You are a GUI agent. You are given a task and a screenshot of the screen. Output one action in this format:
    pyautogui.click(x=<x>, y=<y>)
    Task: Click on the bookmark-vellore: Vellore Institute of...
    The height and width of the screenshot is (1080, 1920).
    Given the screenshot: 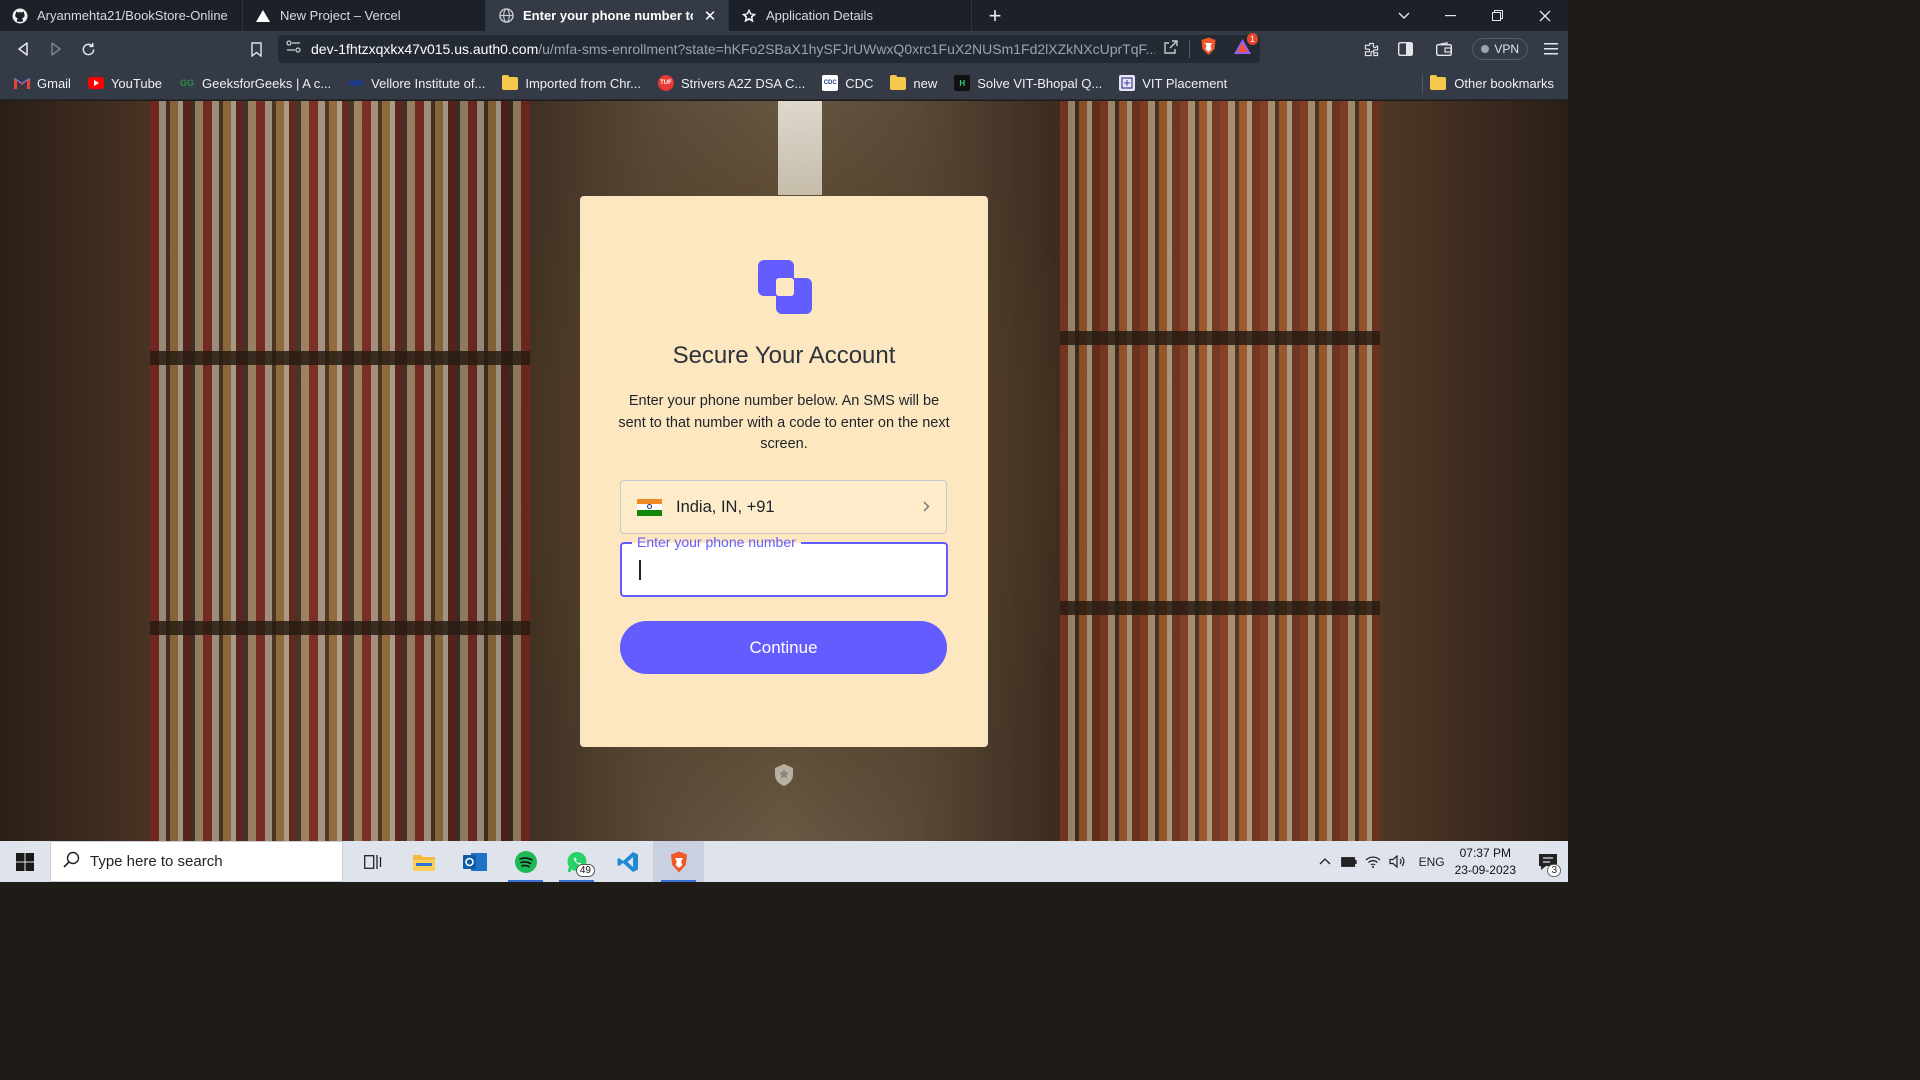 What is the action you would take?
    pyautogui.click(x=416, y=83)
    